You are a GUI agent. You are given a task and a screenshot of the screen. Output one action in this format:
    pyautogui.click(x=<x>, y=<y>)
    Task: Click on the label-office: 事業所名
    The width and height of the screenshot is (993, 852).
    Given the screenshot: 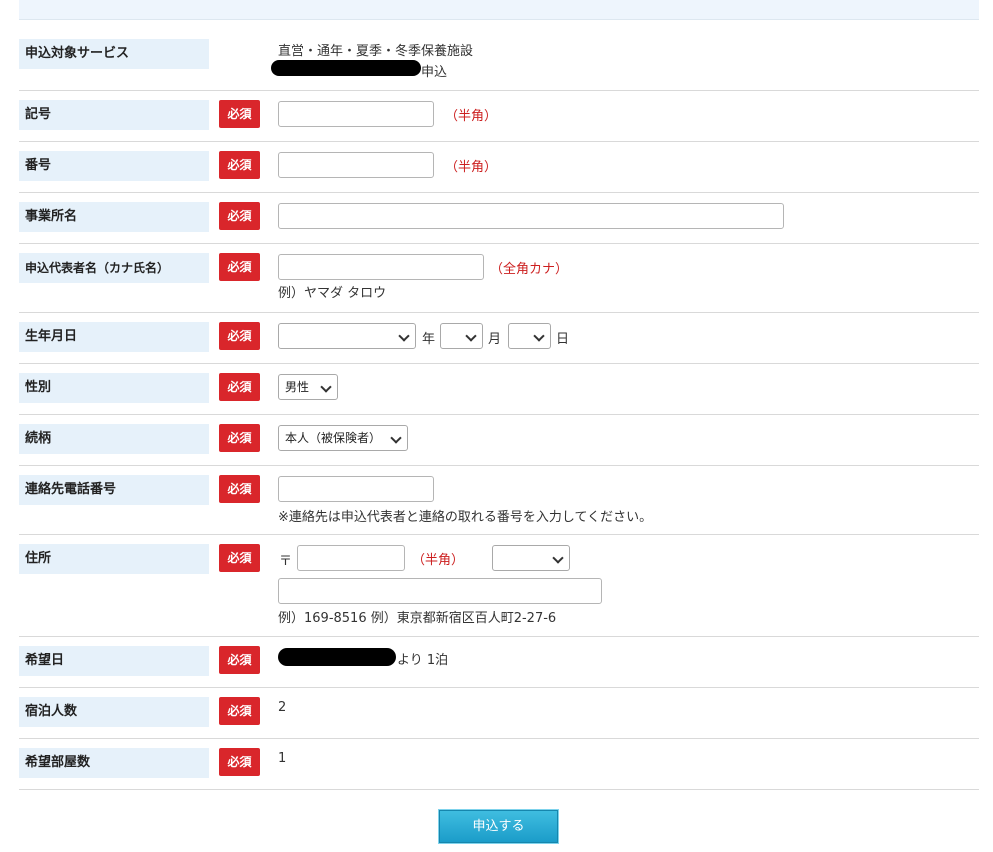 What is the action you would take?
    pyautogui.click(x=114, y=217)
    